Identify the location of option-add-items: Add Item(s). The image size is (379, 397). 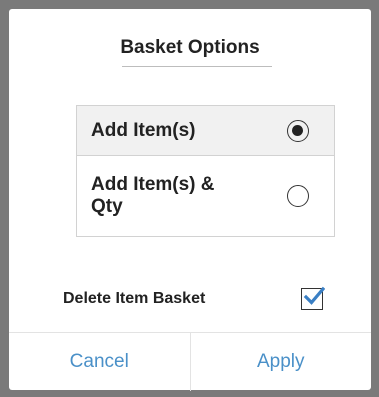
(205, 131).